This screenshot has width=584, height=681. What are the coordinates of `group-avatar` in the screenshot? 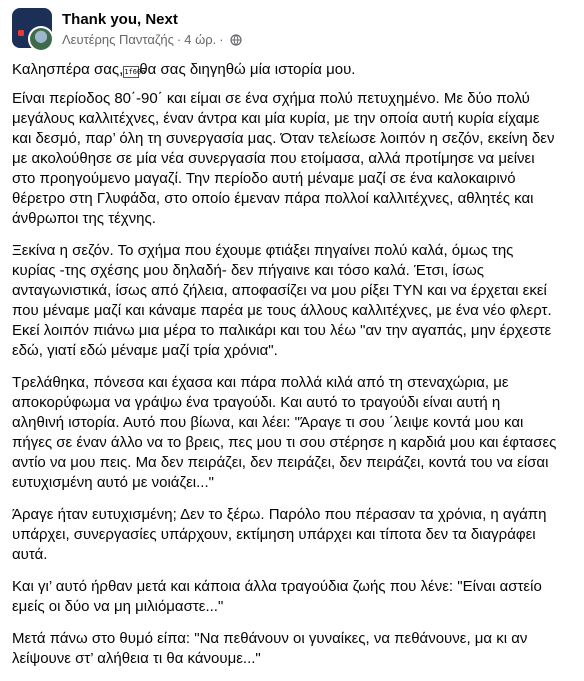 It's located at (34, 30).